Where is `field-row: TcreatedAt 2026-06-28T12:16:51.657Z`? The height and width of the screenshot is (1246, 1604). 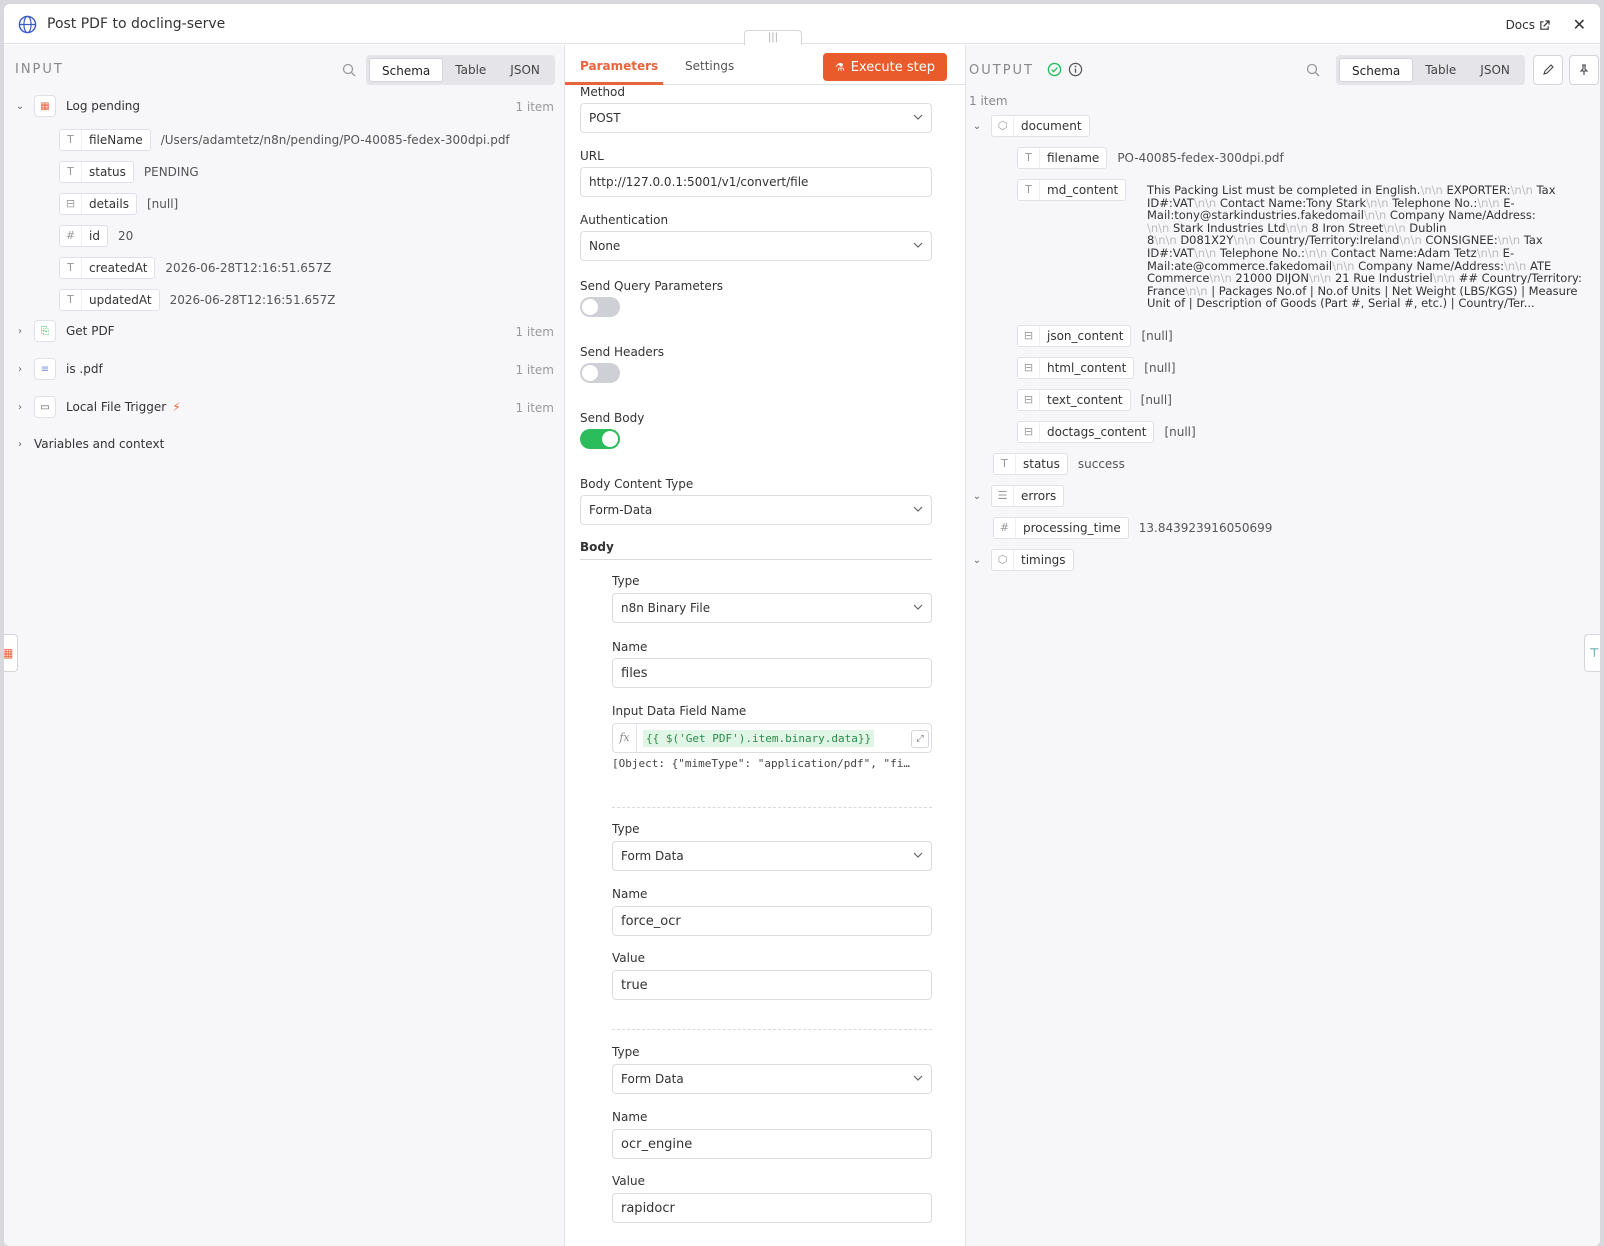
field-row: TcreatedAt 2026-06-28T12:16:51.657Z is located at coordinates (195, 268).